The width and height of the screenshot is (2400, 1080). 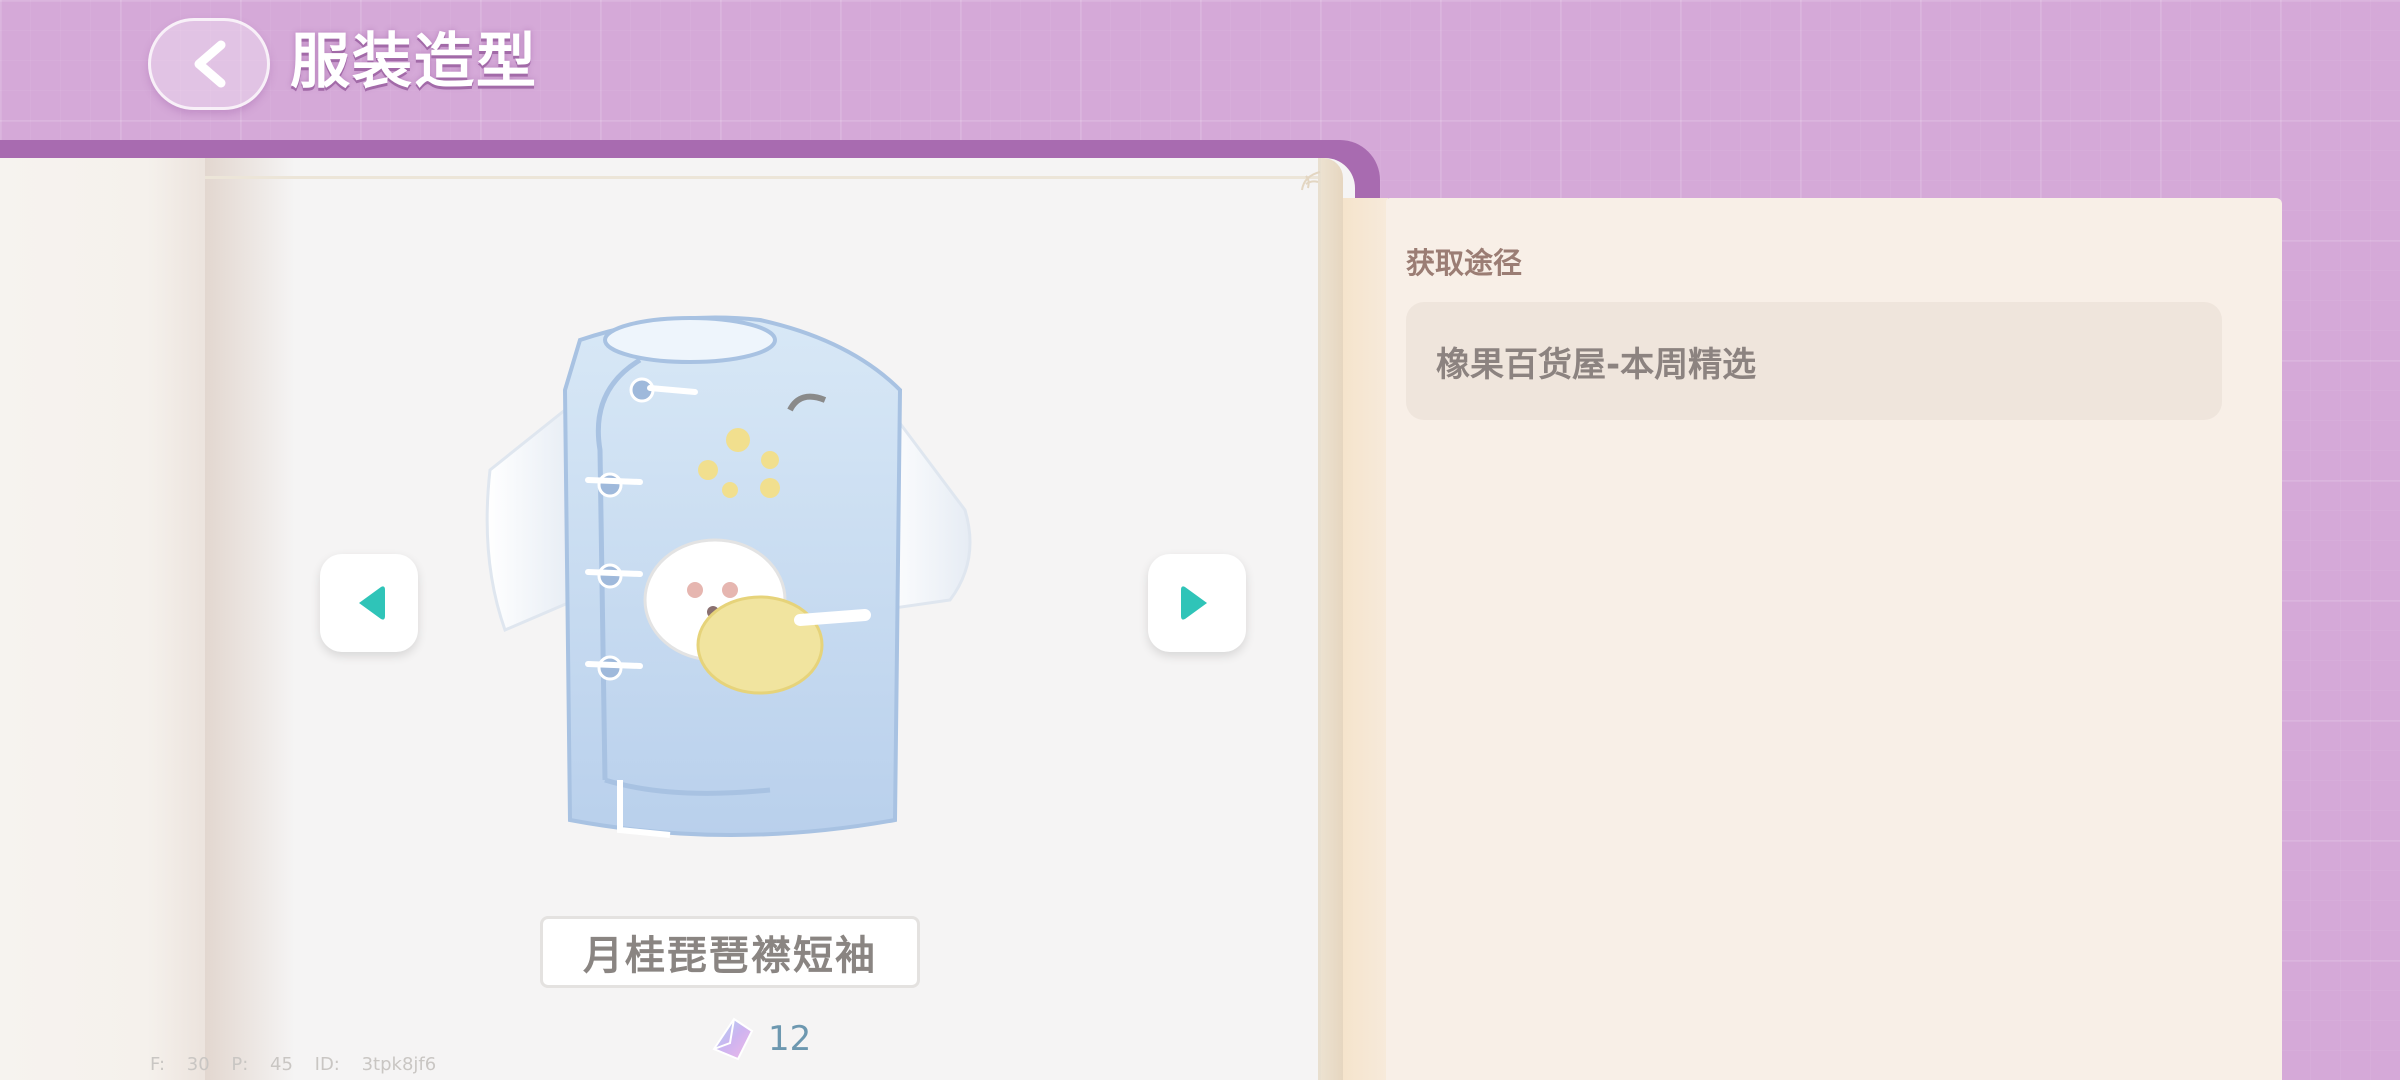 I want to click on leaf-corner-icon, so click(x=1311, y=181).